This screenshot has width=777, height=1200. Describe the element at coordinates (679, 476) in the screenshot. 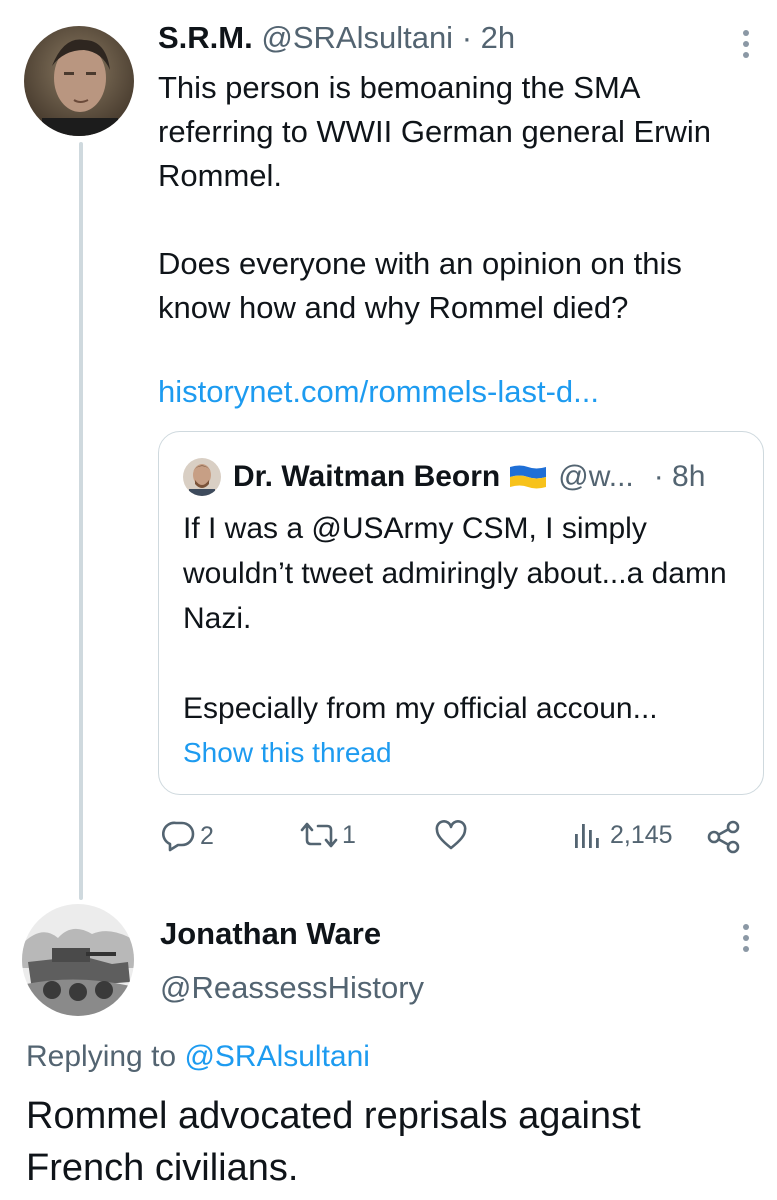

I see `quoted-tweet-time: · 8h` at that location.